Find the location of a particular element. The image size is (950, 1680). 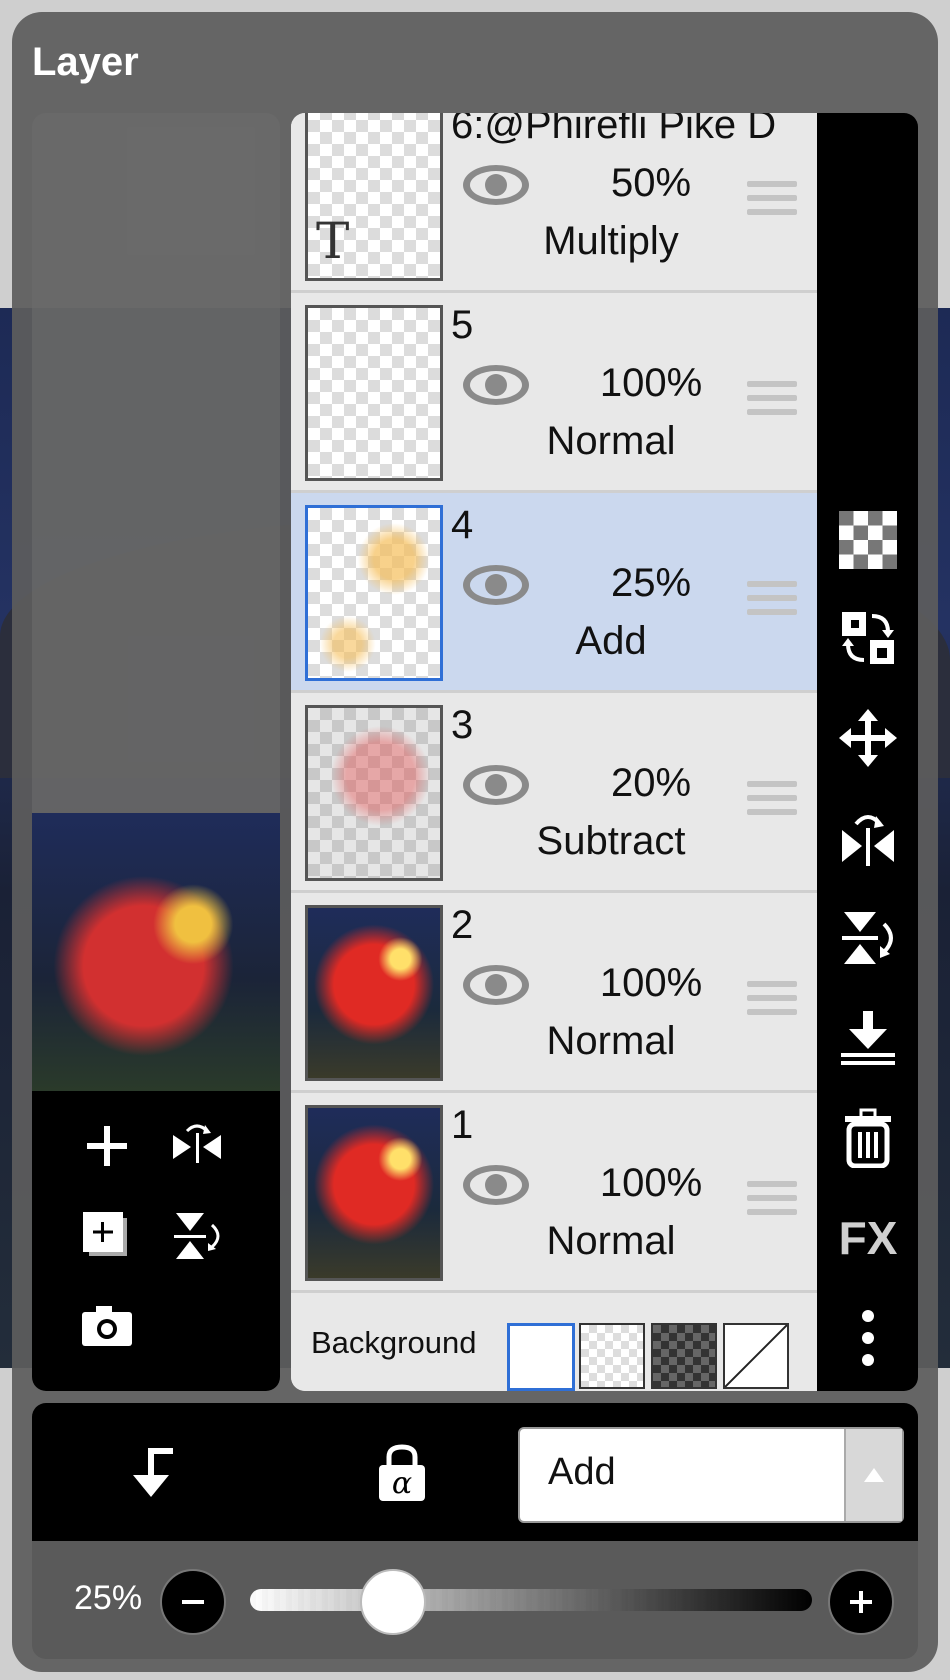

dialog-title: Layer is located at coordinates (85, 62).